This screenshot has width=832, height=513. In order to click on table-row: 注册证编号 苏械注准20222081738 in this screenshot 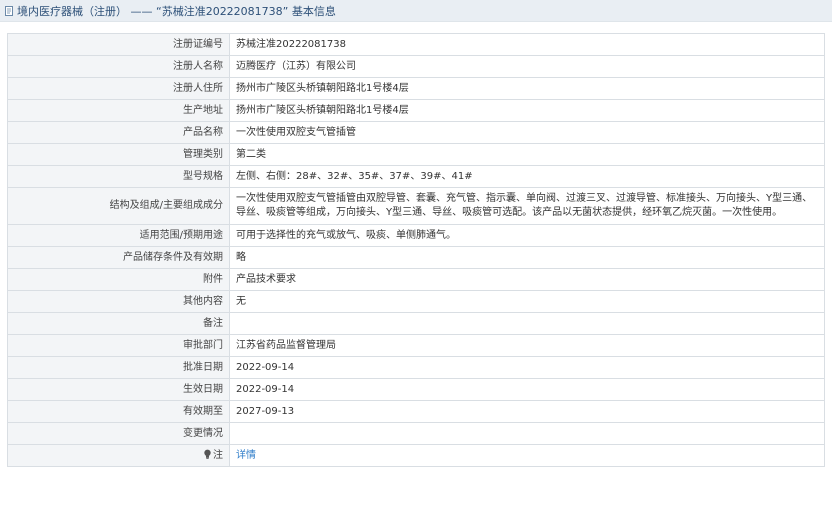, I will do `click(416, 44)`.